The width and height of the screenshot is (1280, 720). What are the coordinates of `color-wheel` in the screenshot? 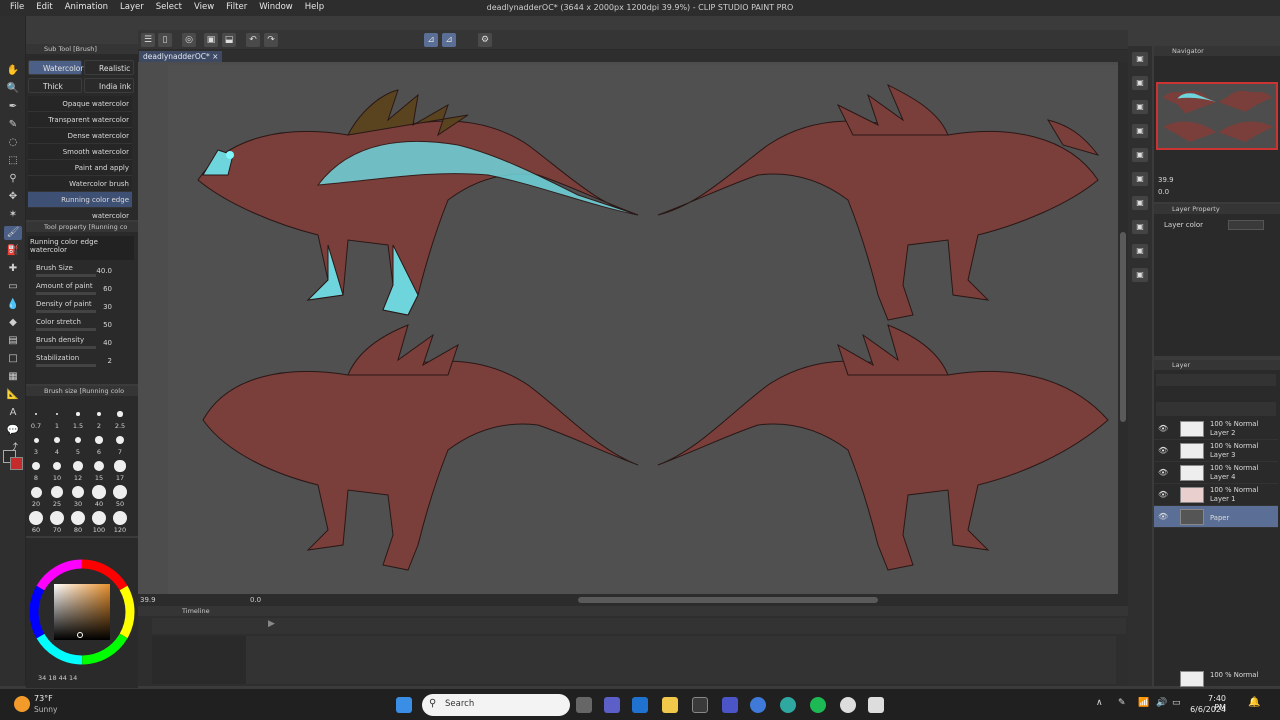 It's located at (82, 612).